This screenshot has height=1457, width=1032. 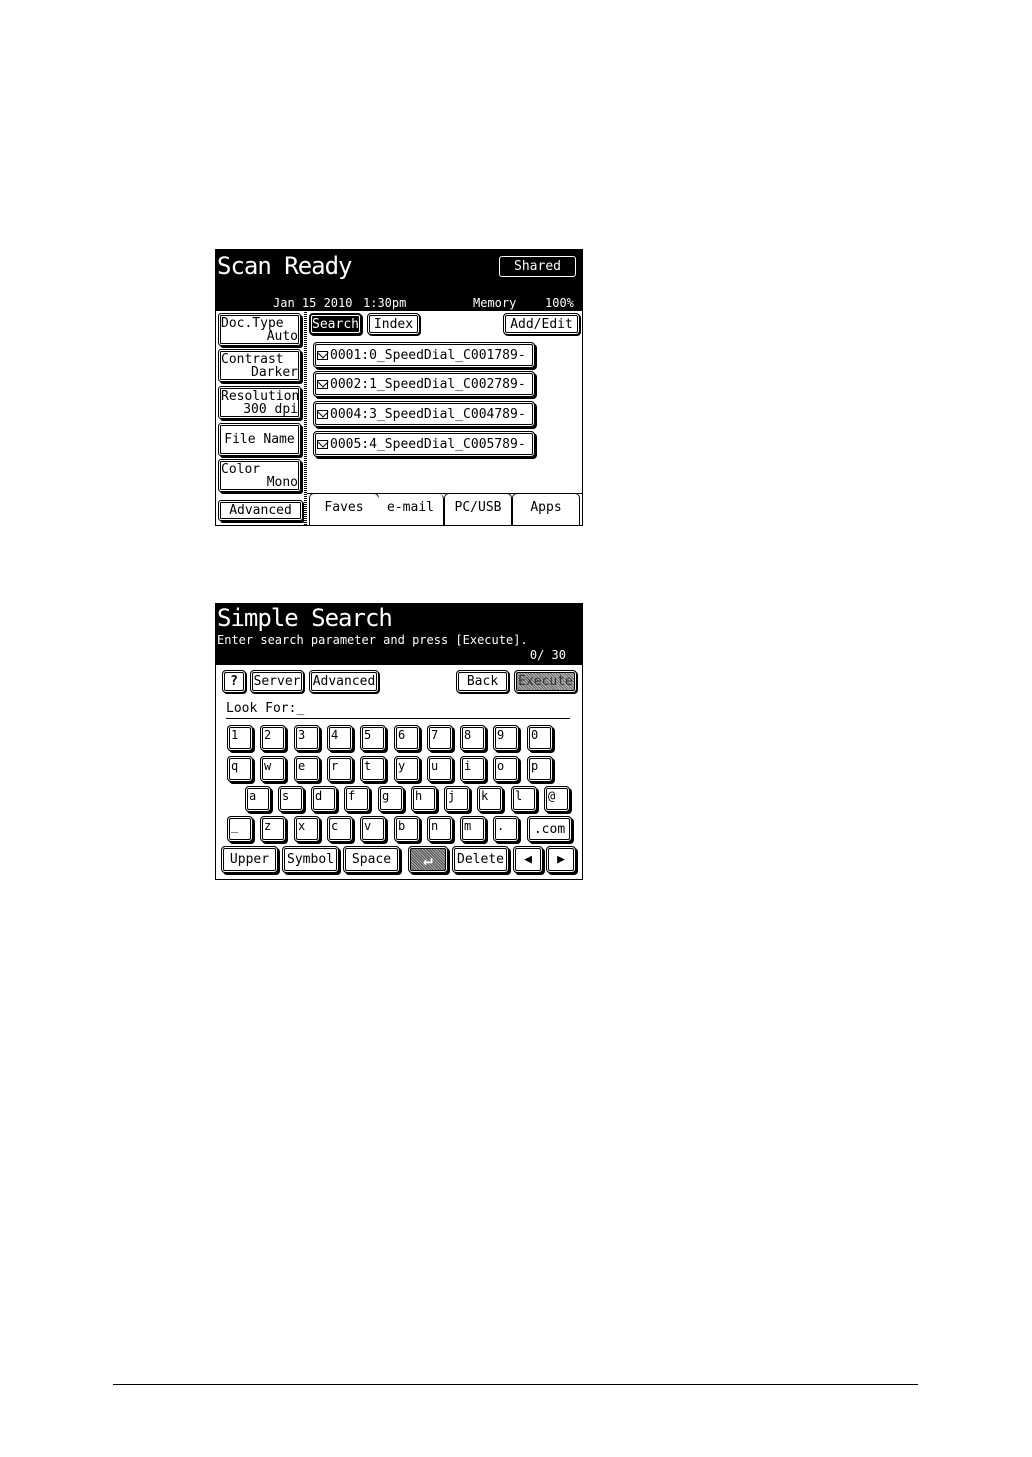 I want to click on key-x: x, so click(x=307, y=829).